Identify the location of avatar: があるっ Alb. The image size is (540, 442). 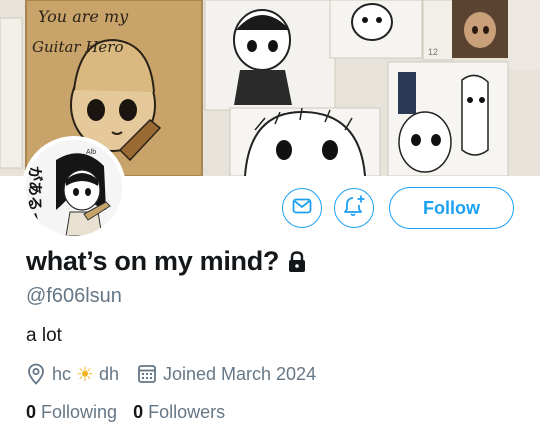
(74, 188).